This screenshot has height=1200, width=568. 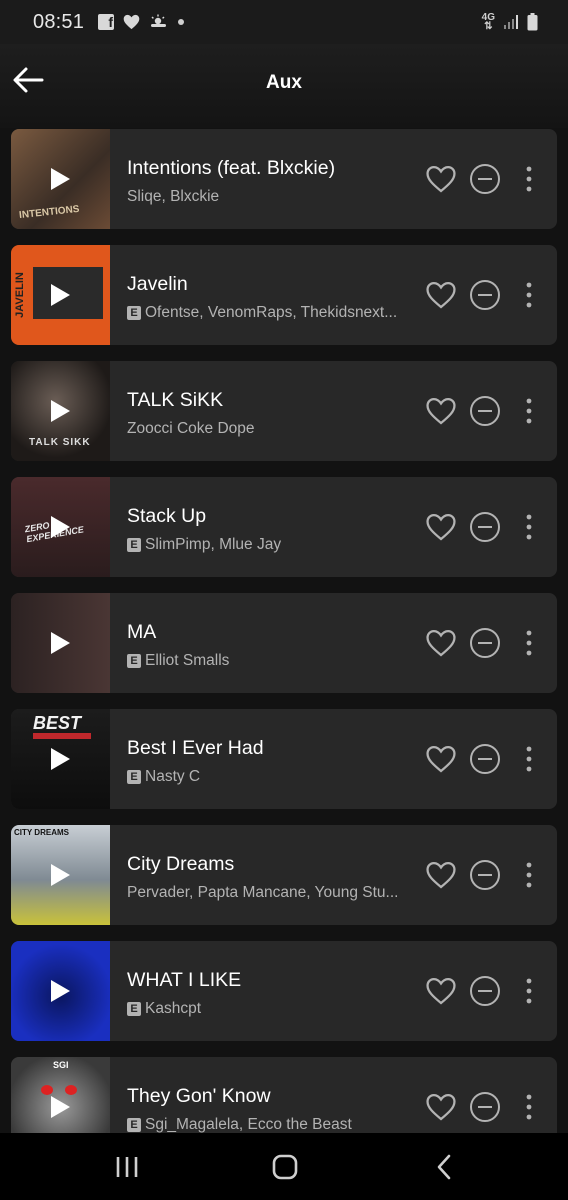 What do you see at coordinates (284, 991) in the screenshot?
I see `track-card: WHAT I LIKE E Kashcpt` at bounding box center [284, 991].